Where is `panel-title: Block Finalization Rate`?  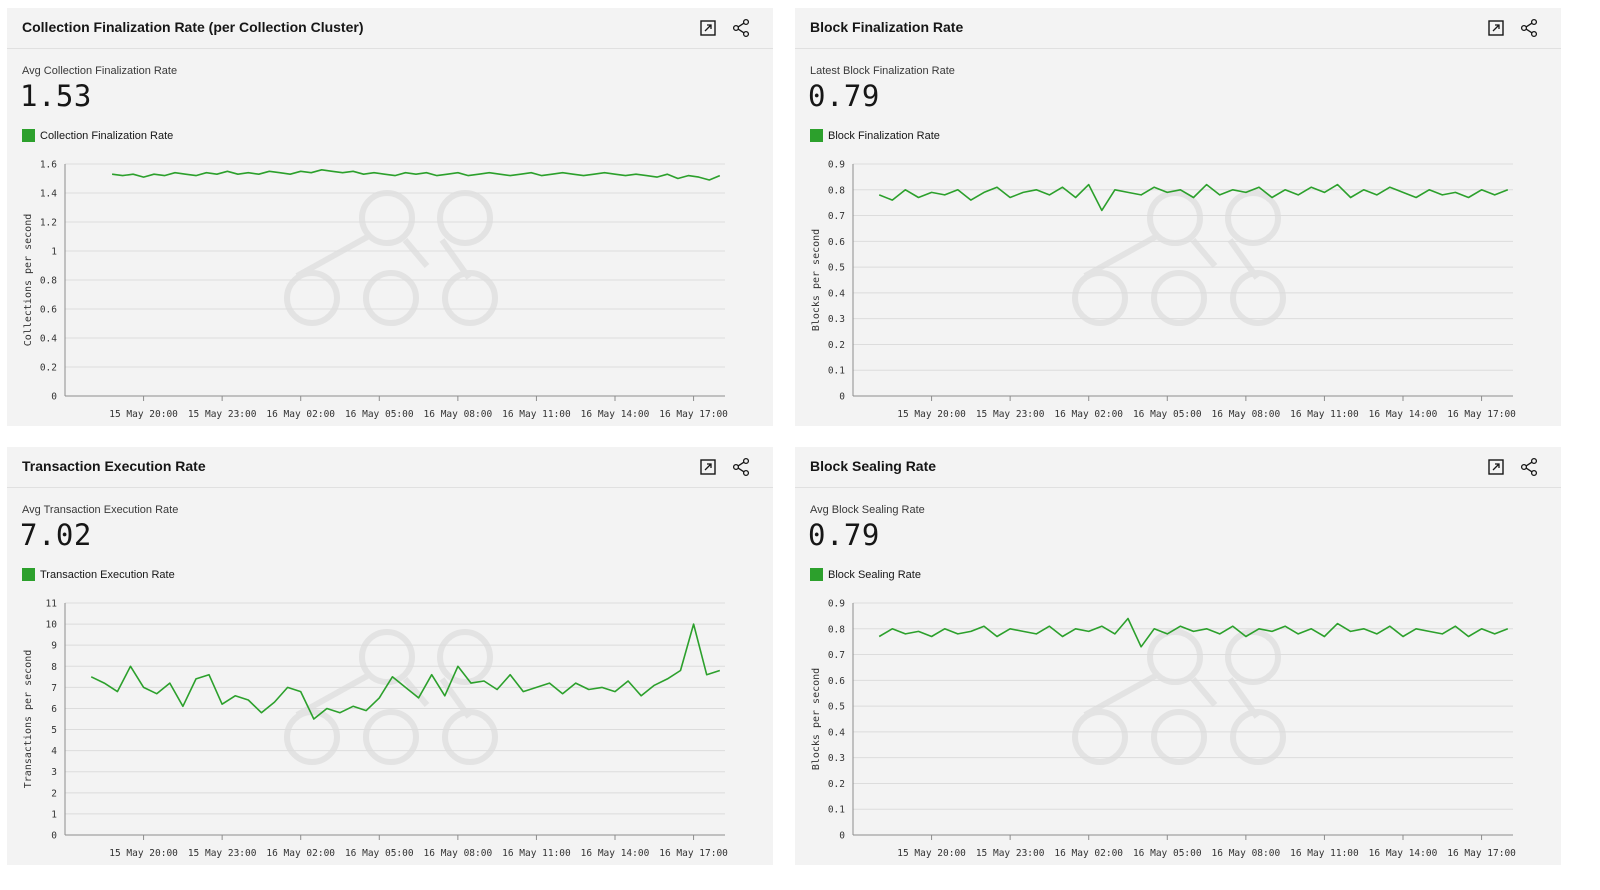 panel-title: Block Finalization Rate is located at coordinates (887, 27).